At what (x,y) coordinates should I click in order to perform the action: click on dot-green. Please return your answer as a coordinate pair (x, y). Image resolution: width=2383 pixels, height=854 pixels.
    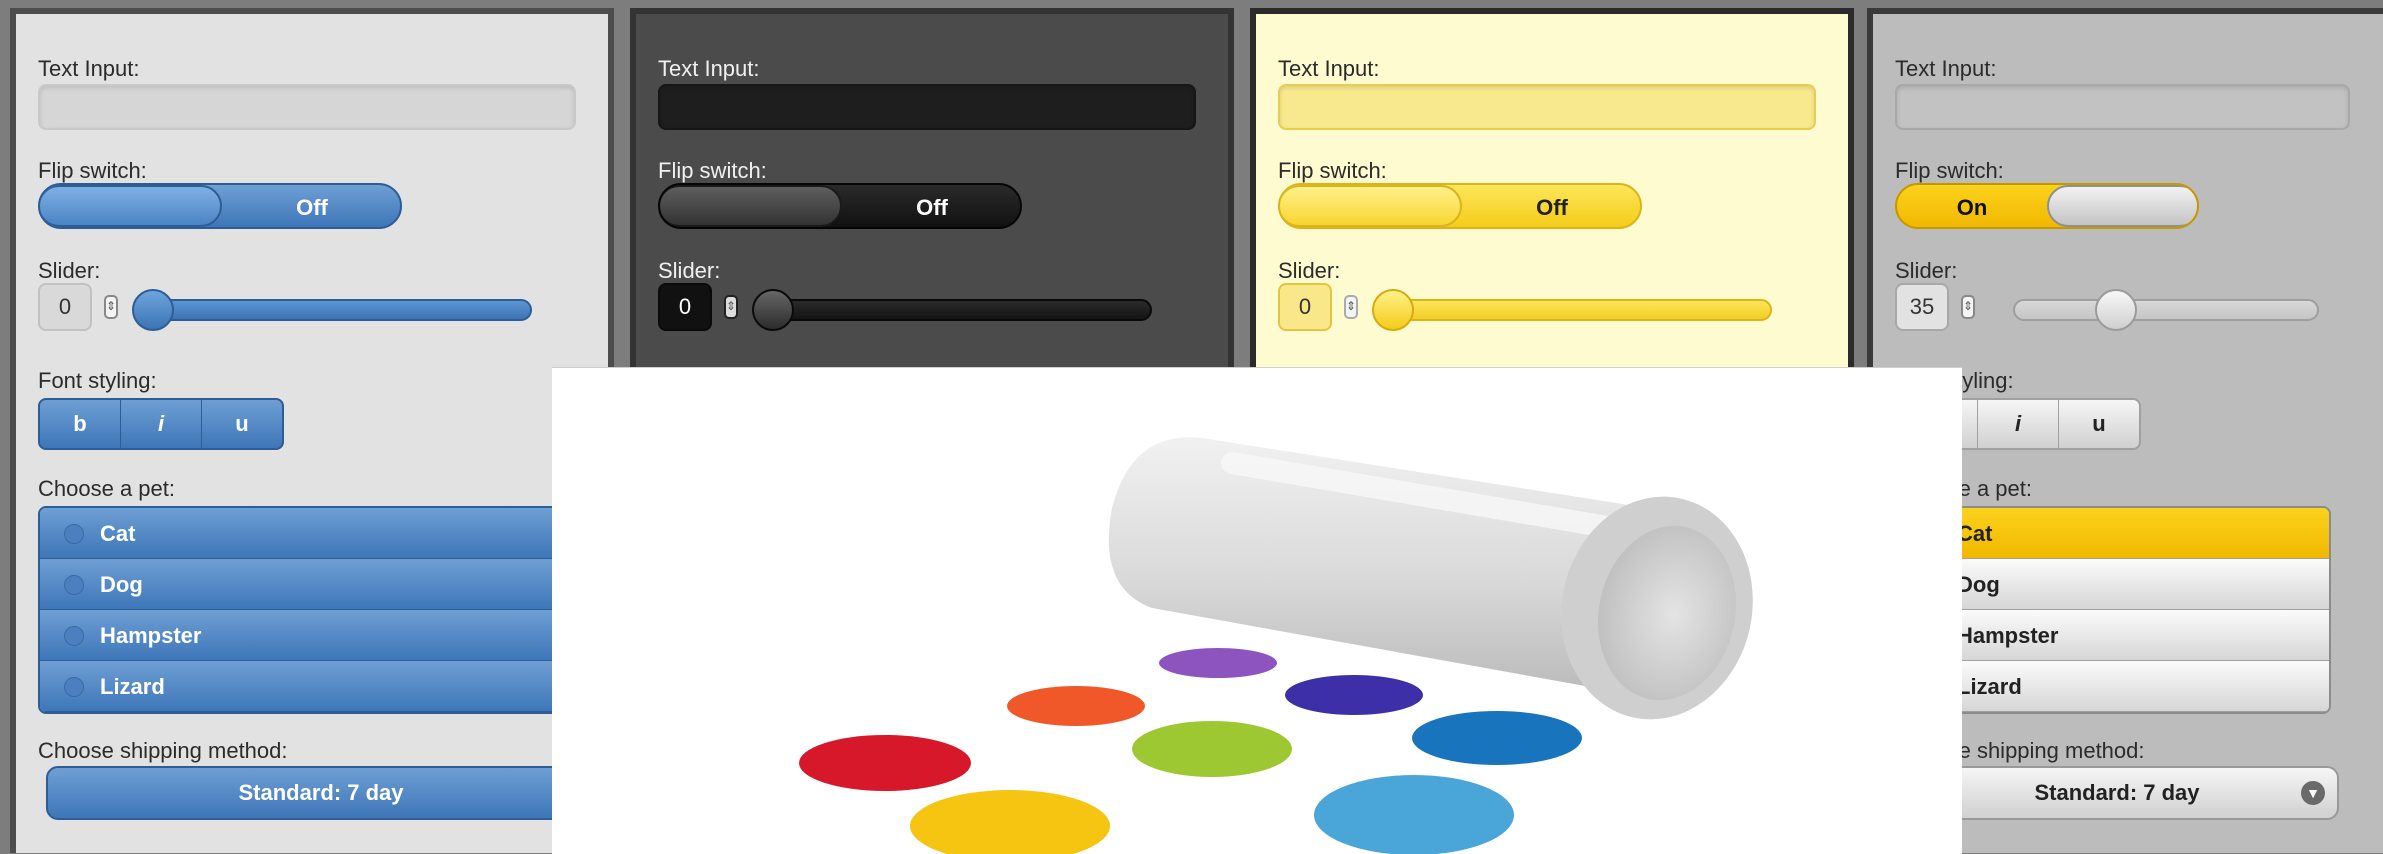
    Looking at the image, I should click on (1212, 749).